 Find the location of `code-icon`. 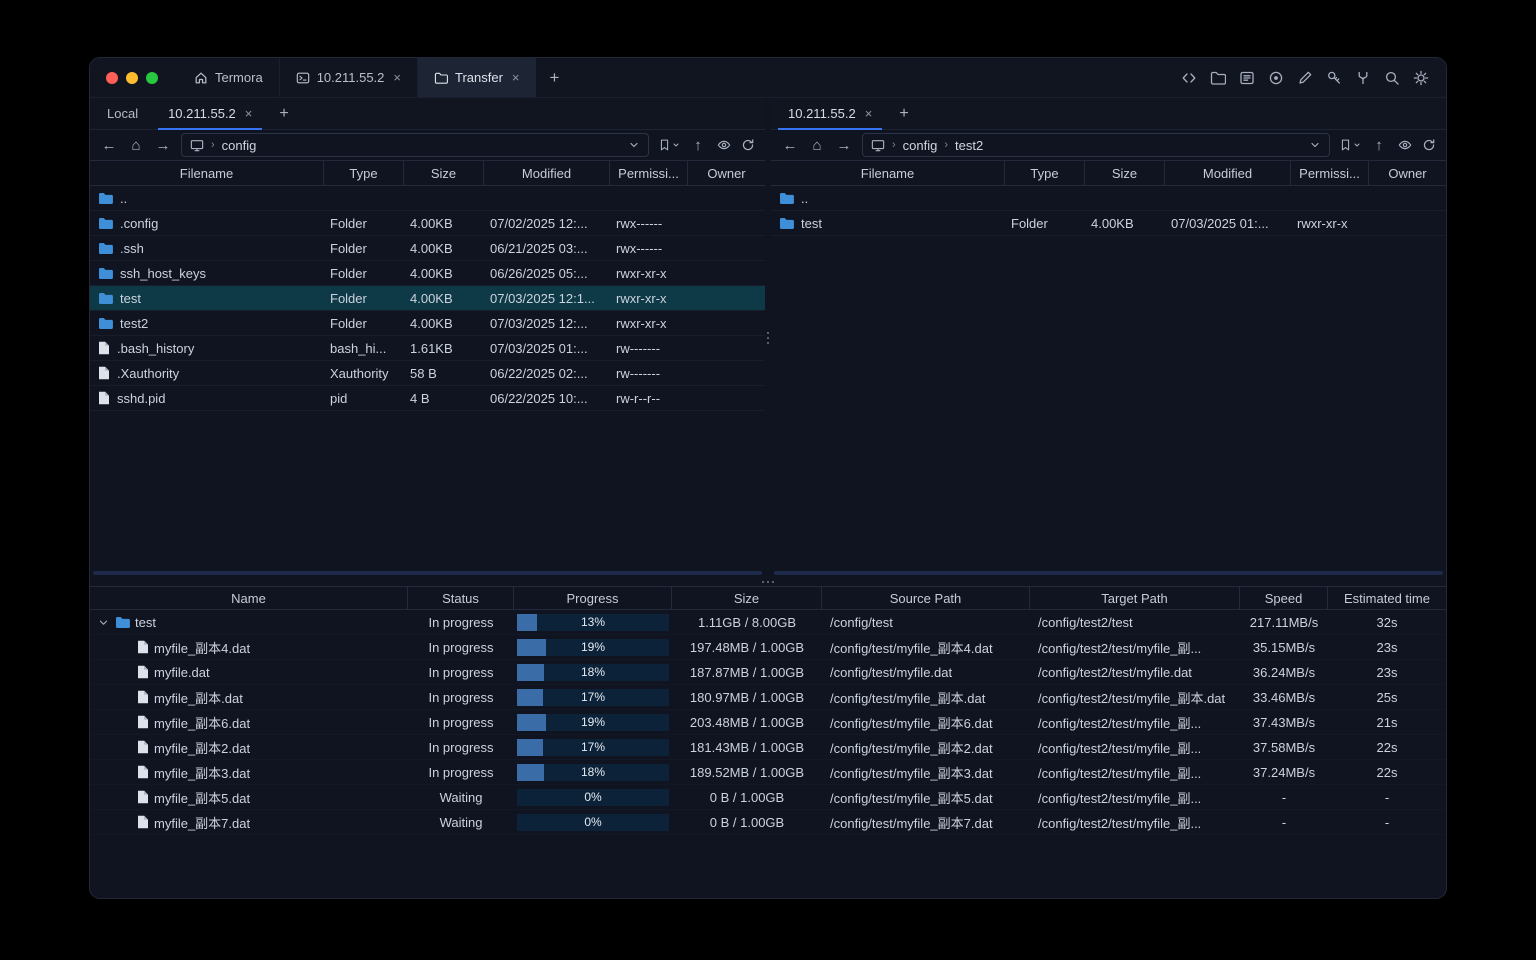

code-icon is located at coordinates (1188, 77).